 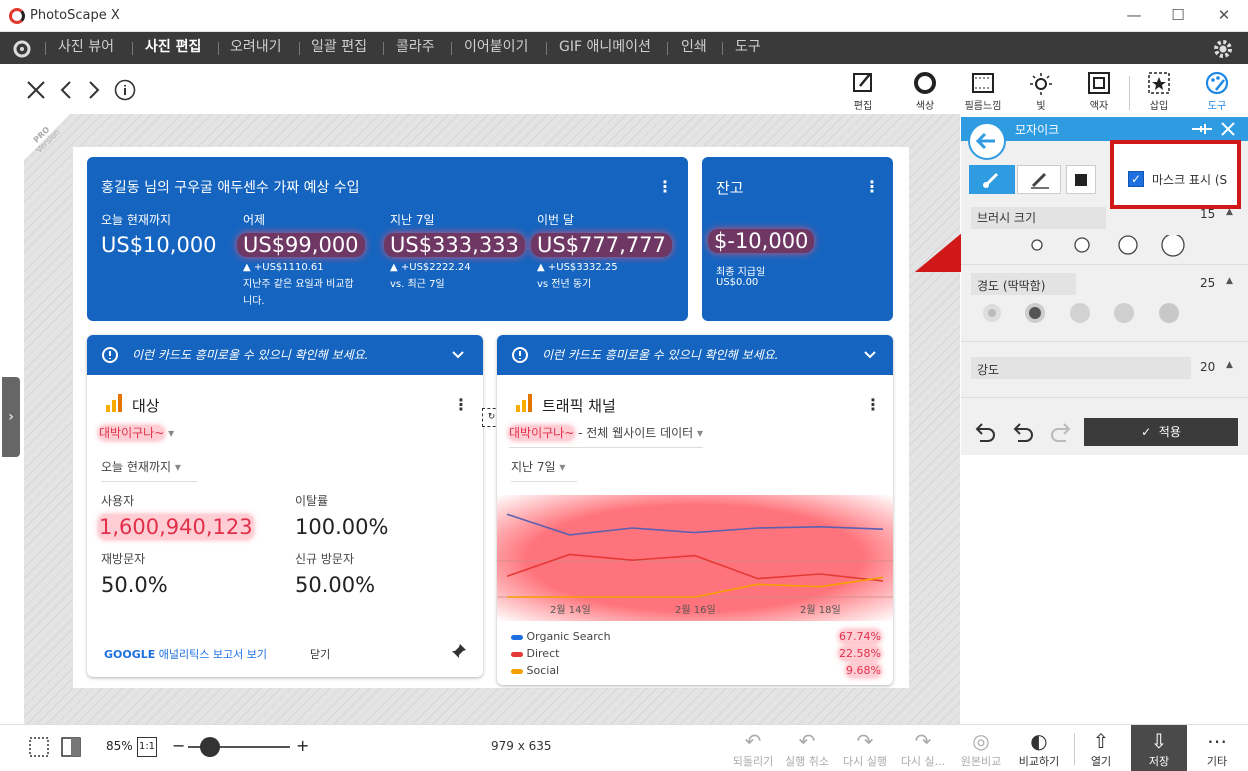 I want to click on audience-range-select: 오늘 현재까지 ▾, so click(x=149, y=470).